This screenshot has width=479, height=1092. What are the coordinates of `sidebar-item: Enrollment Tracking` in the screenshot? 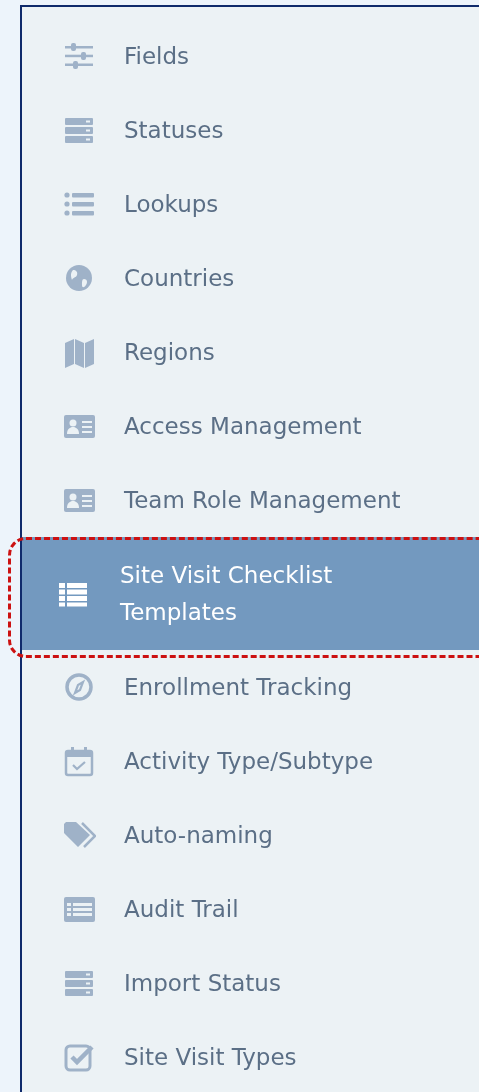 It's located at (250, 687).